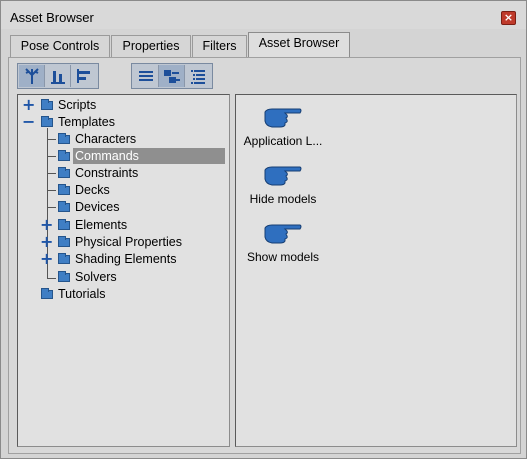 The width and height of the screenshot is (527, 459). Describe the element at coordinates (101, 225) in the screenshot. I see `tree-node-label: Elements` at that location.